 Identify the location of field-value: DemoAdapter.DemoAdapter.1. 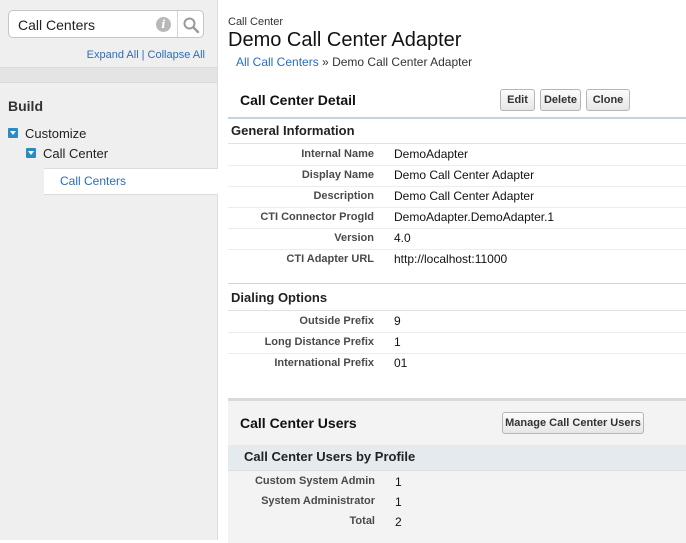
(474, 217).